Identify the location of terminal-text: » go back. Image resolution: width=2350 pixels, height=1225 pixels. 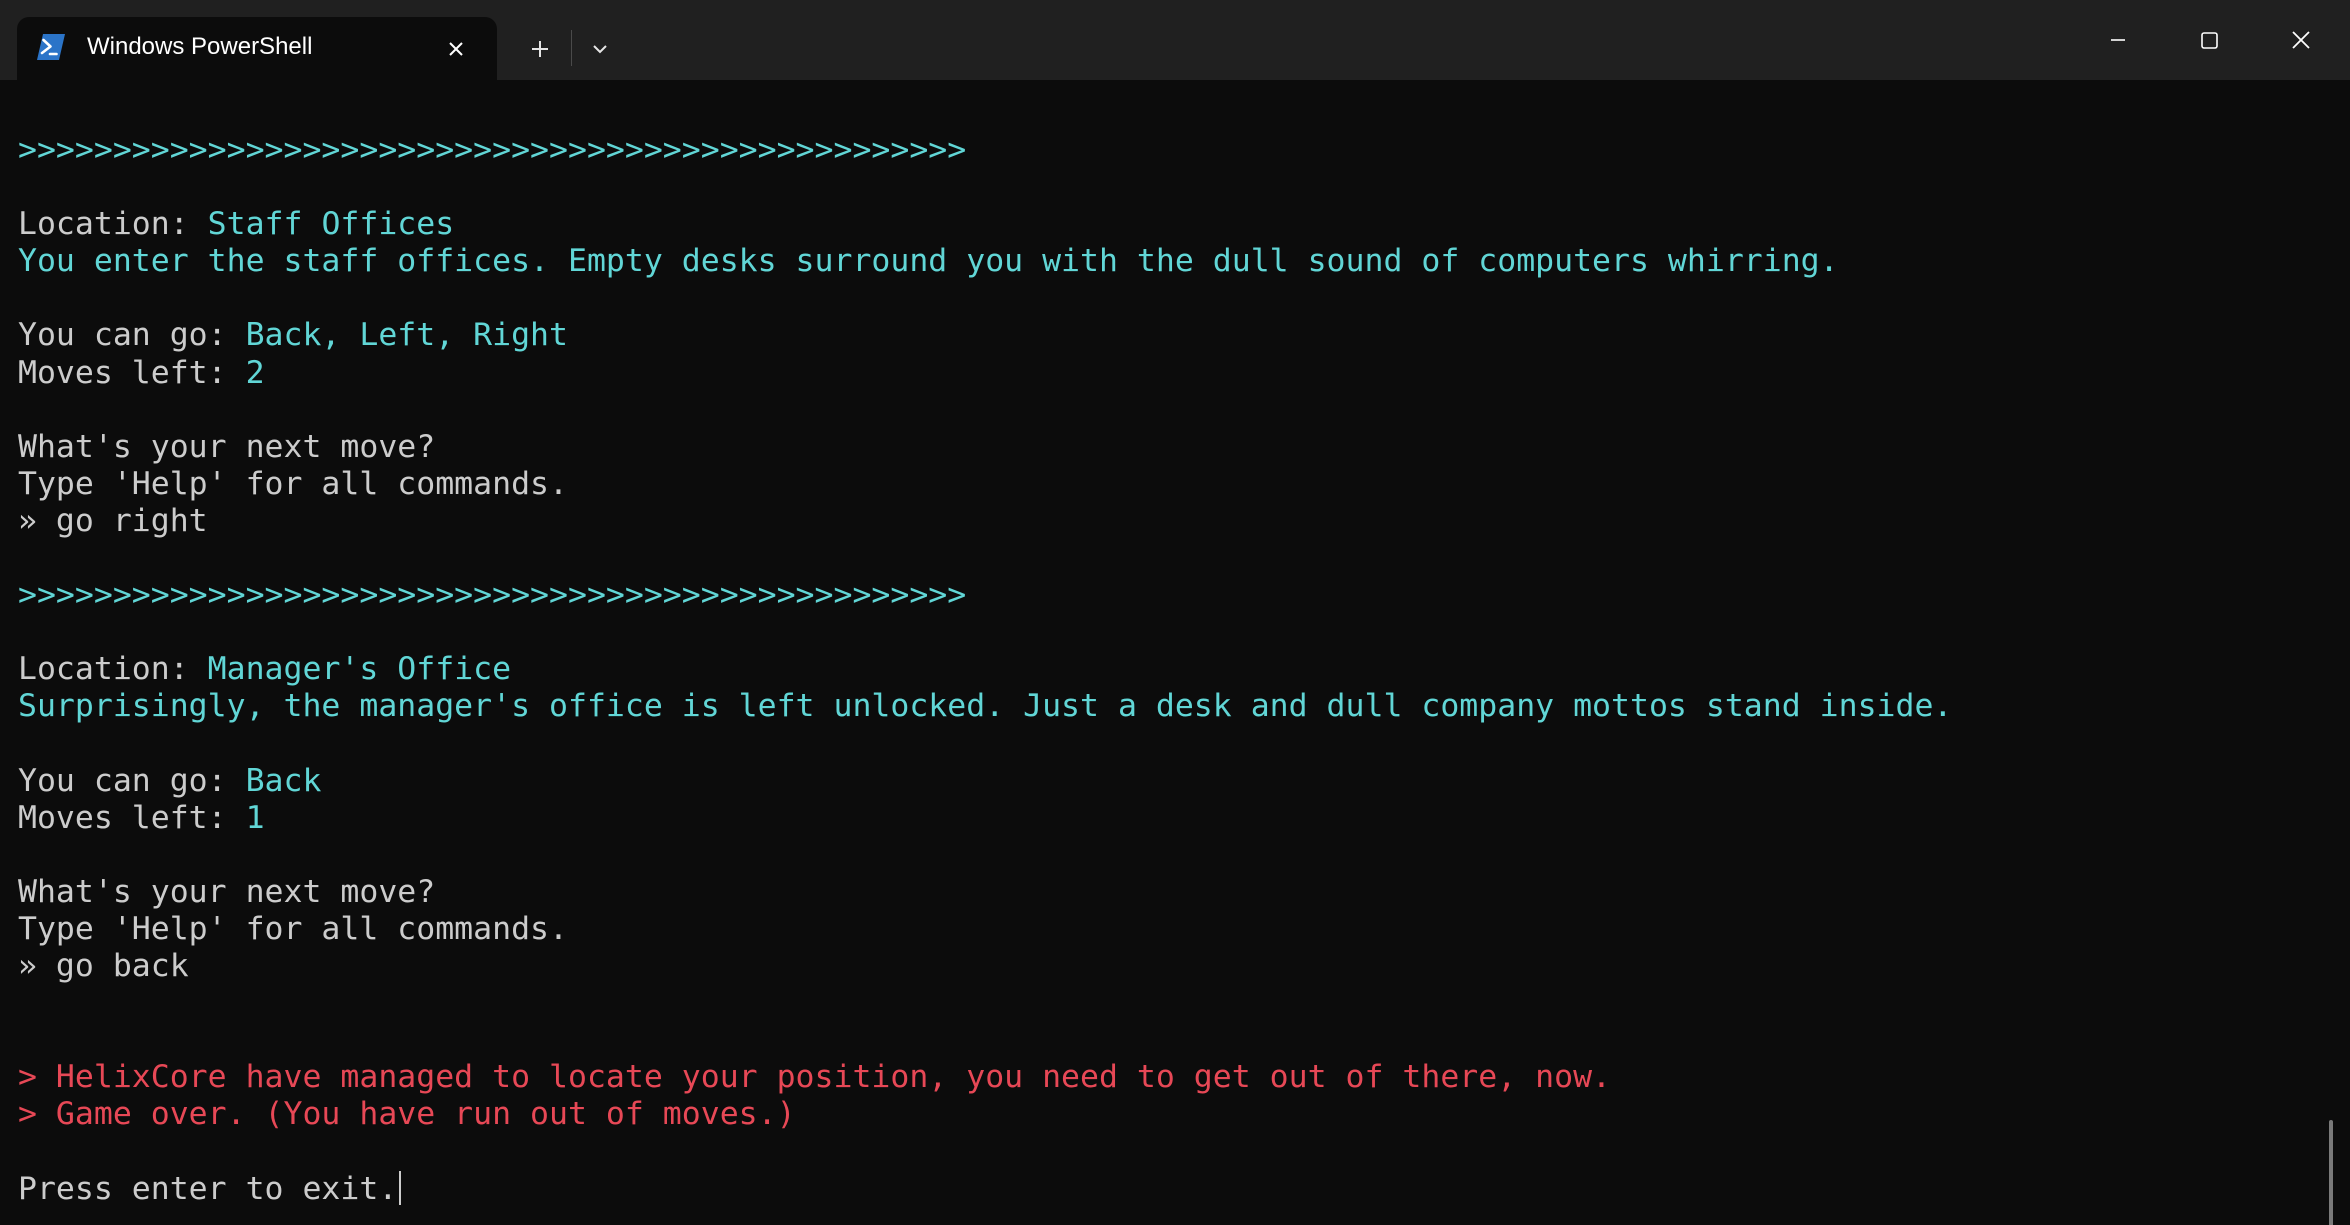
(103, 966).